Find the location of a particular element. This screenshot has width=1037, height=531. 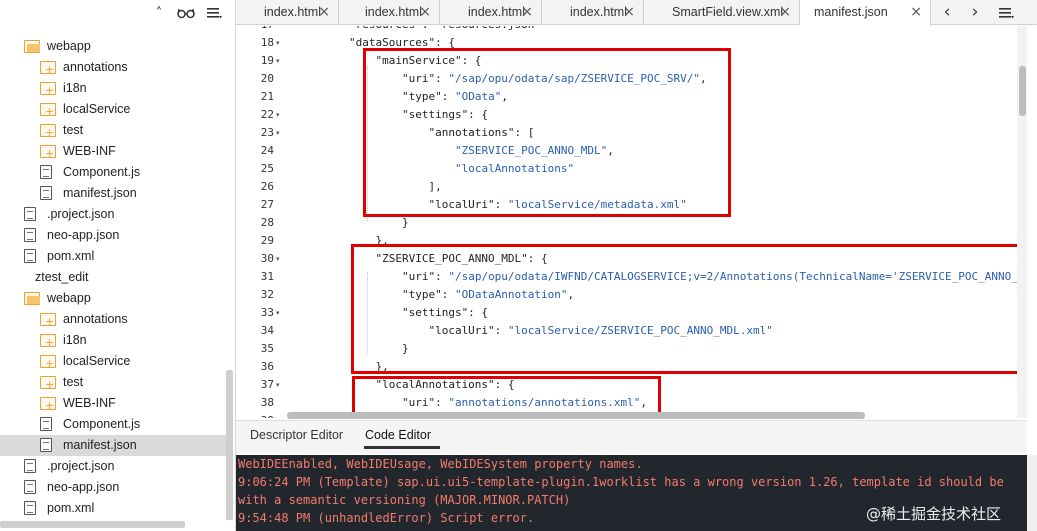

tab-index-html-2: index.html × is located at coordinates (389, 12).